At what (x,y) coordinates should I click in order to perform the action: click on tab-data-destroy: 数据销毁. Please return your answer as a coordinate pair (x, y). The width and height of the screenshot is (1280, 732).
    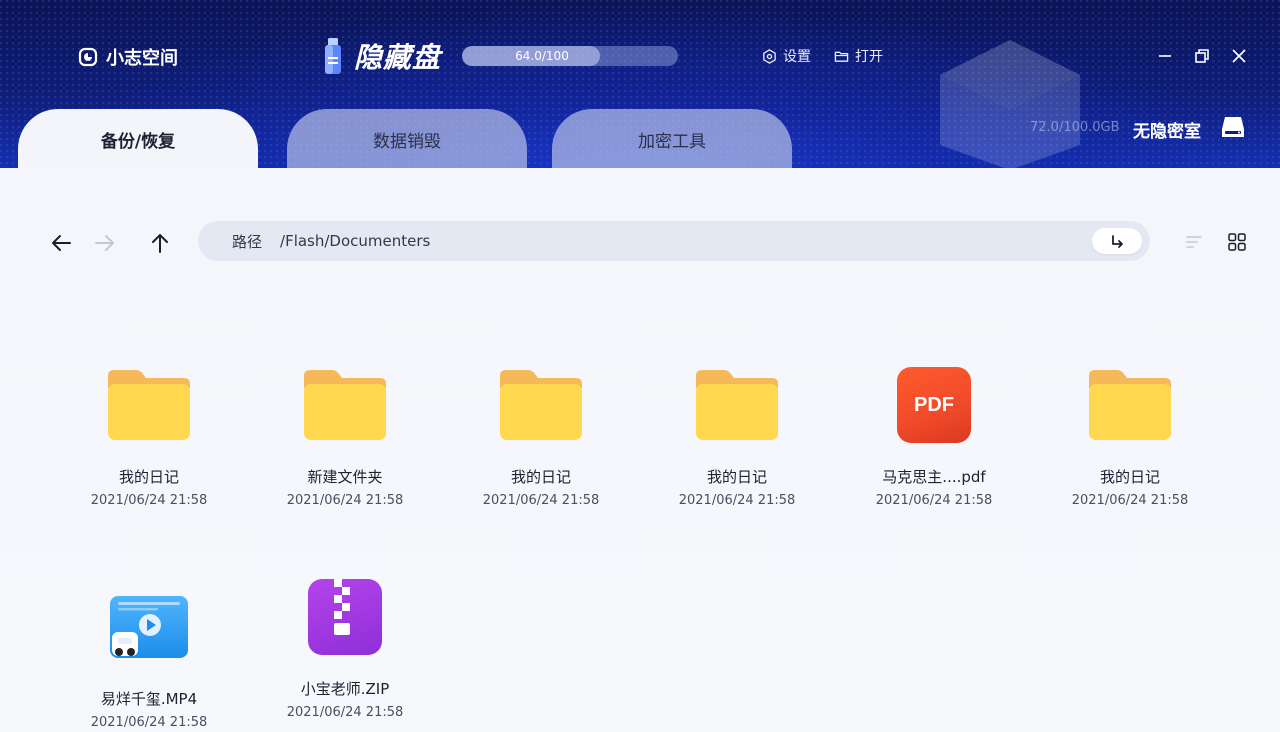
    Looking at the image, I should click on (407, 138).